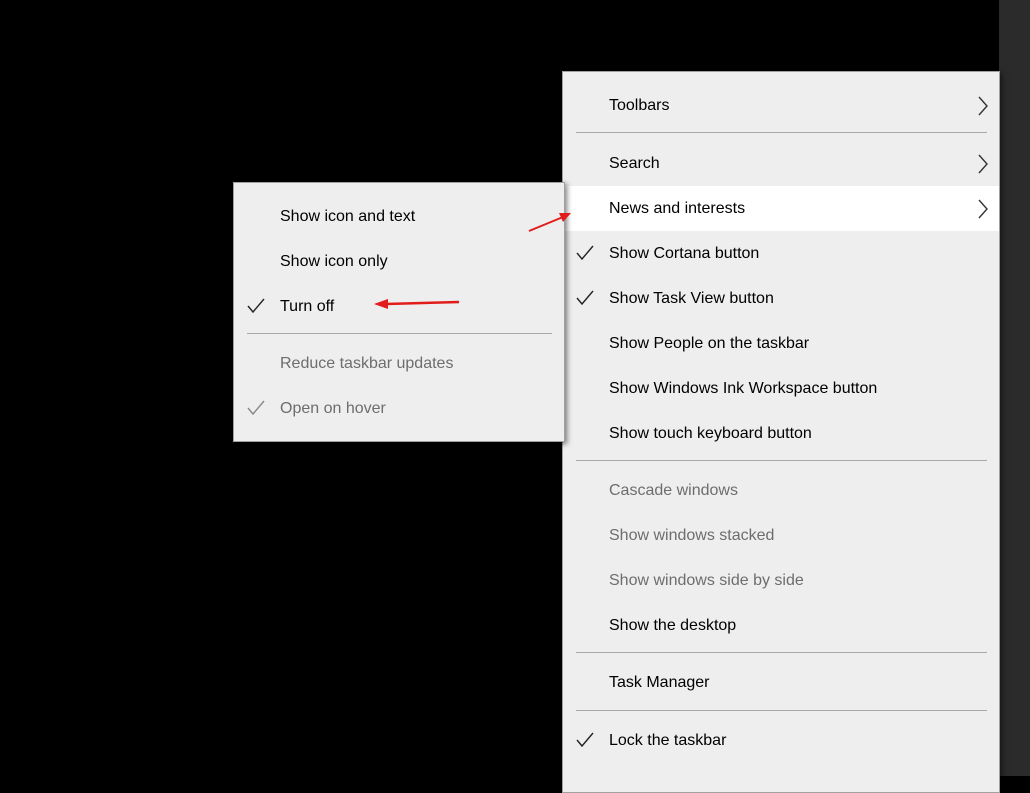 The width and height of the screenshot is (1030, 793). Describe the element at coordinates (781, 163) in the screenshot. I see `menu-item-search: Search` at that location.